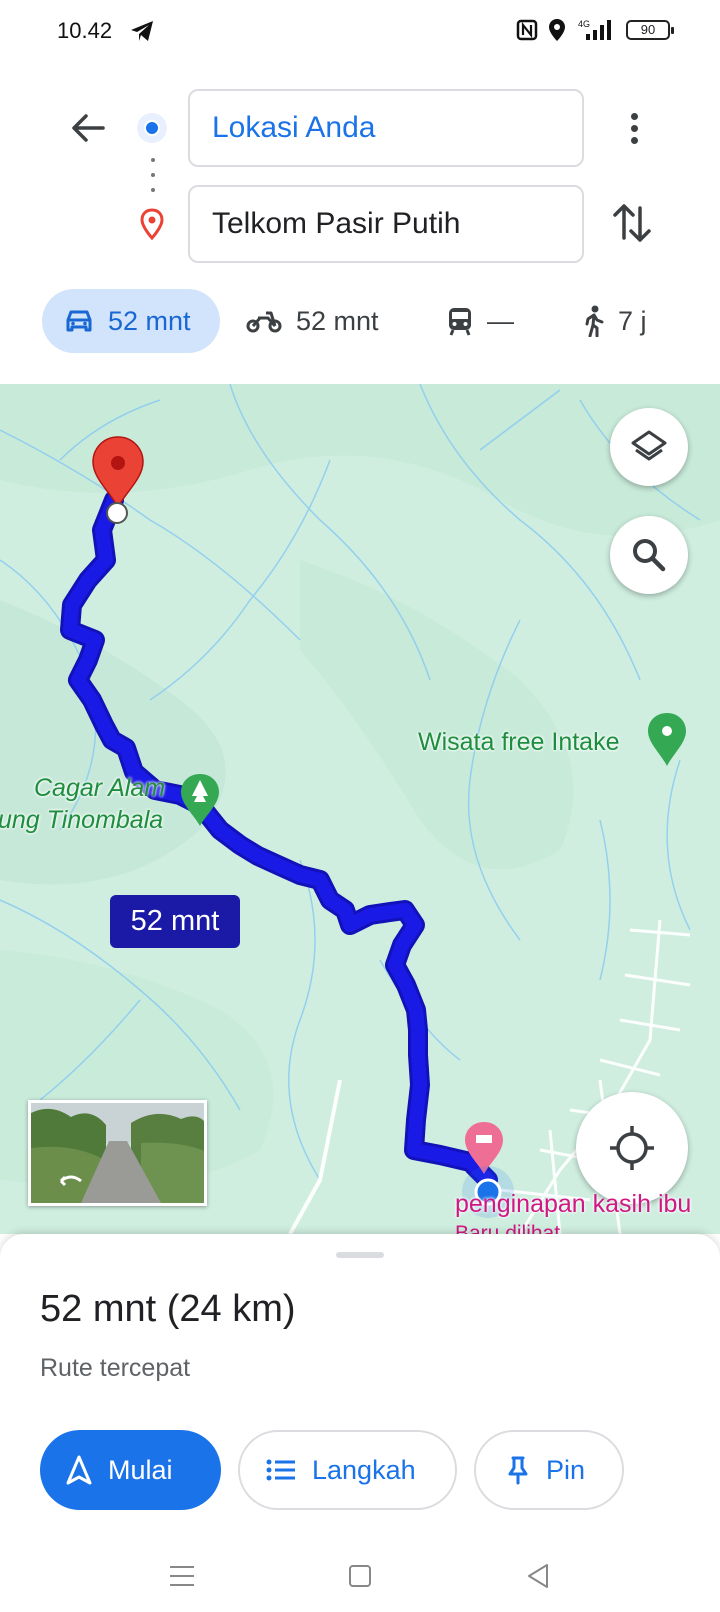  I want to click on nav-home-button, so click(360, 1576).